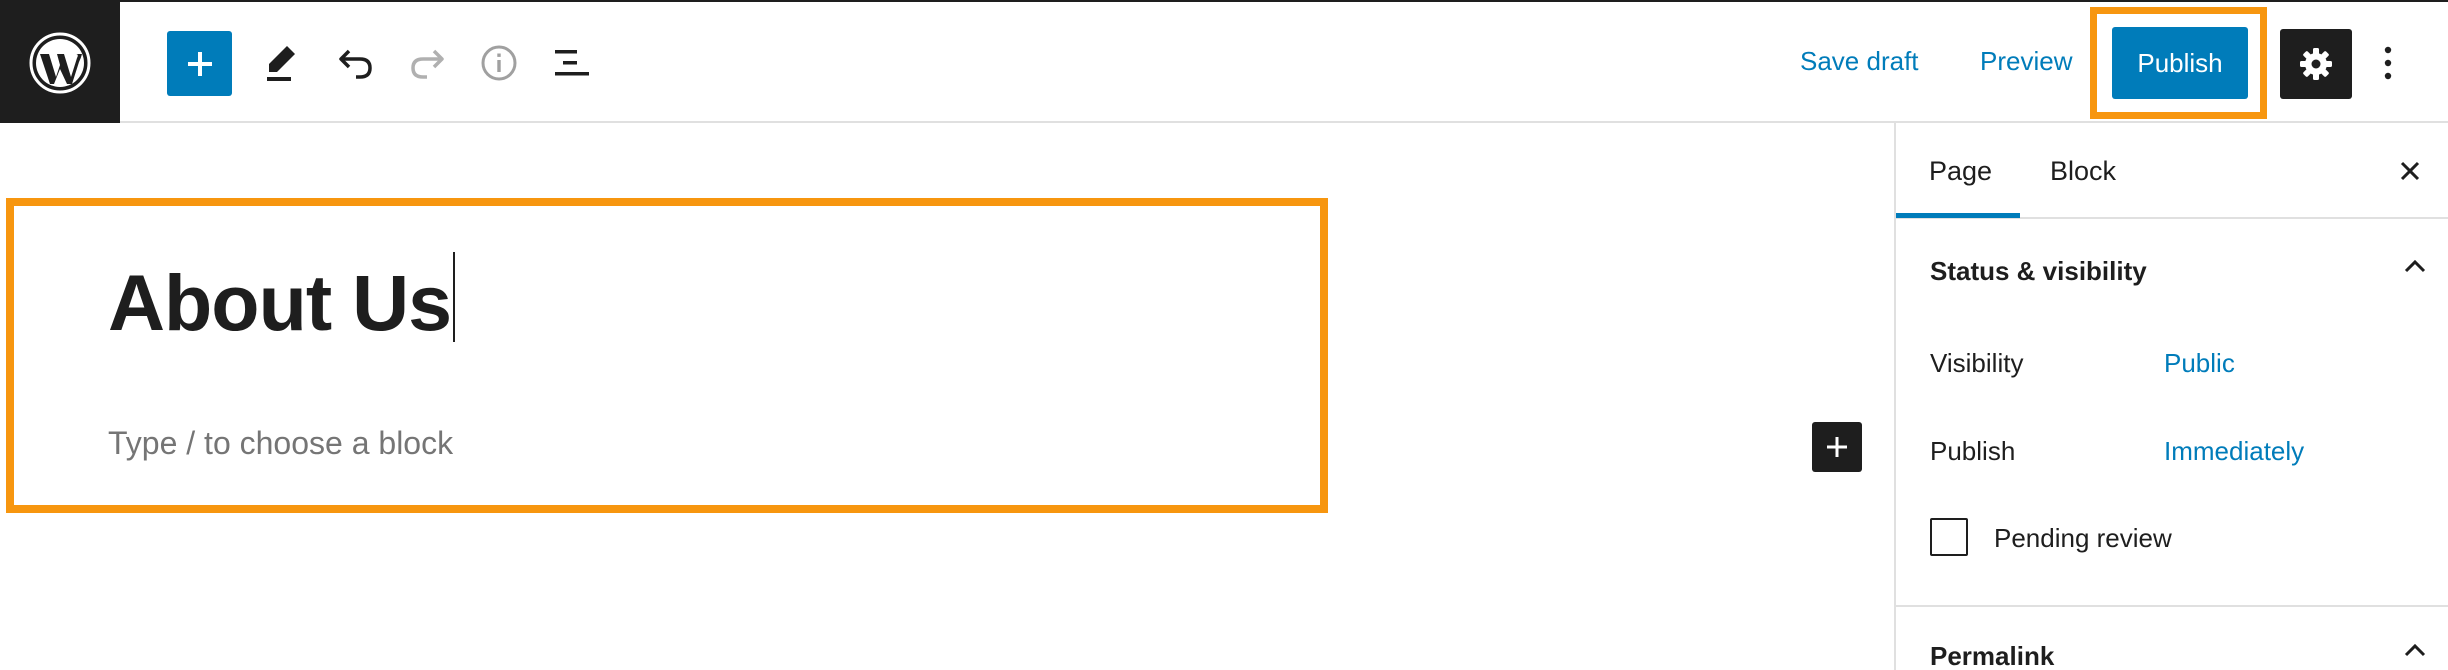 This screenshot has height=670, width=2448. What do you see at coordinates (60, 62) in the screenshot?
I see `wordpress-logo-icon` at bounding box center [60, 62].